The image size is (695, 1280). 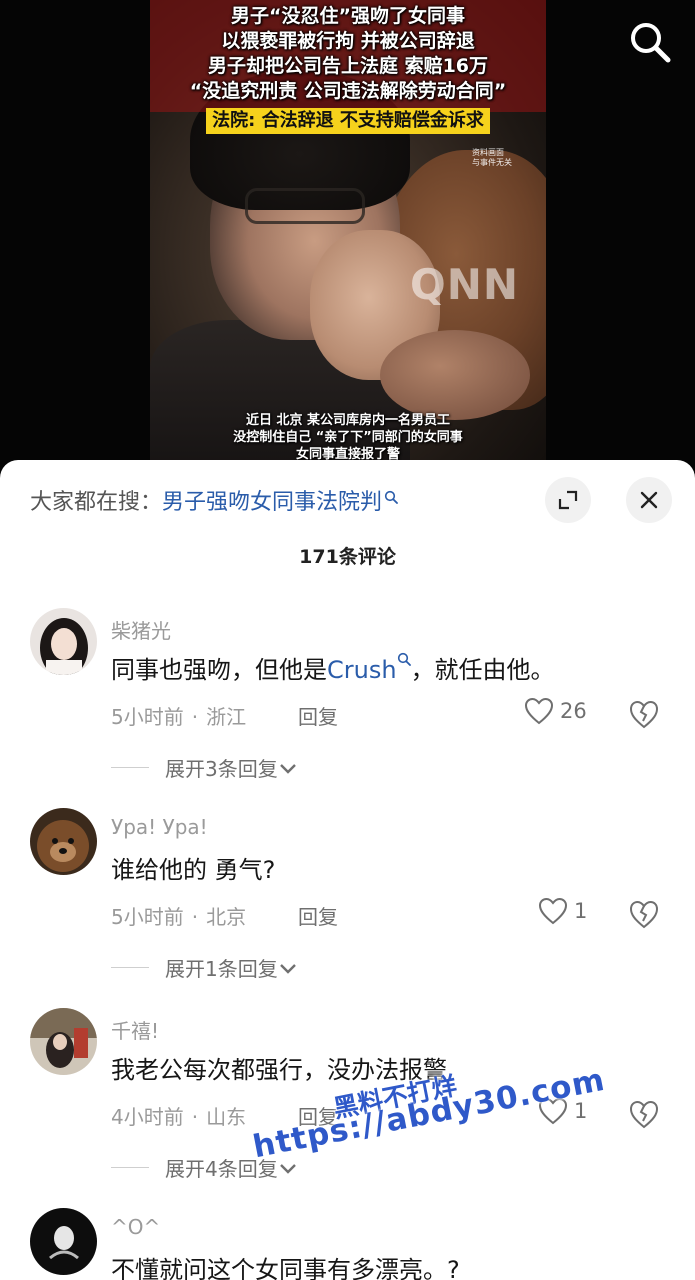 I want to click on qnn-logo: QNN, so click(x=465, y=284).